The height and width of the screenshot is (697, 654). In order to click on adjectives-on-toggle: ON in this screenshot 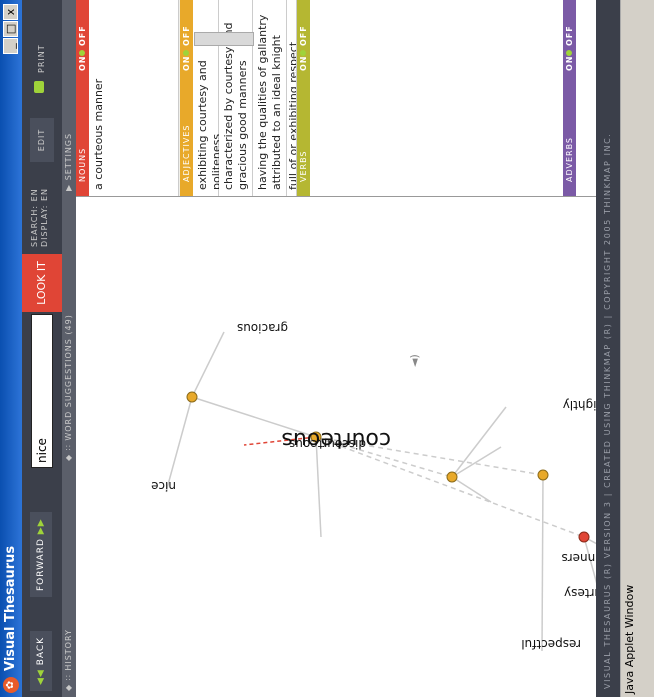, I will do `click(186, 64)`.